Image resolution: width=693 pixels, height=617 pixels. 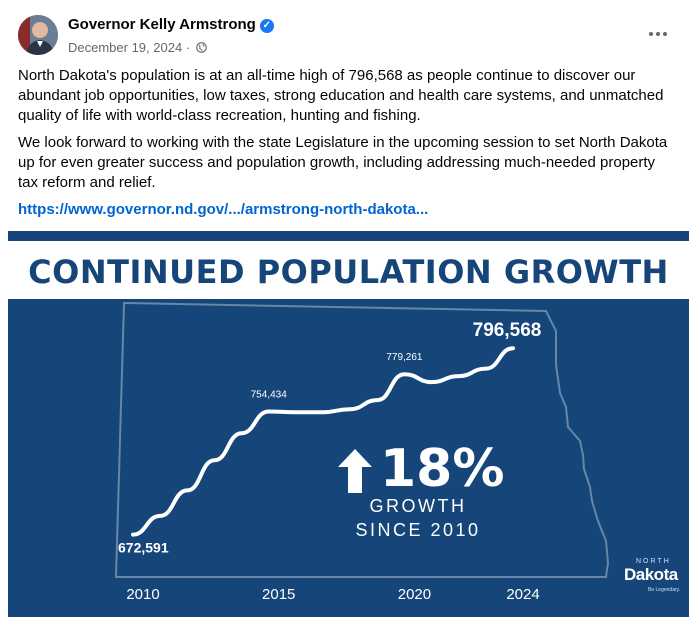 I want to click on post-meta: December 19, 2024 ·, so click(x=137, y=47).